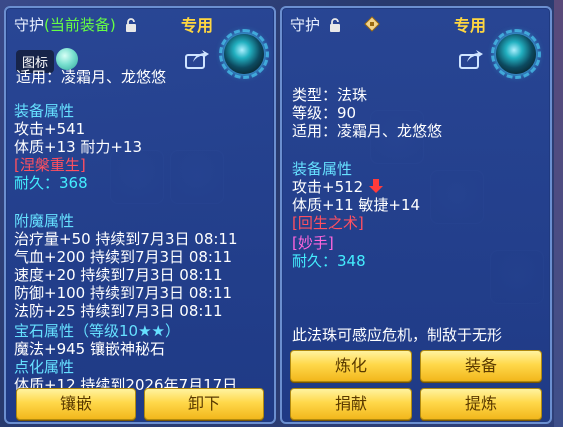 The width and height of the screenshot is (563, 427). I want to click on title-prefix: 守护, so click(29, 25).